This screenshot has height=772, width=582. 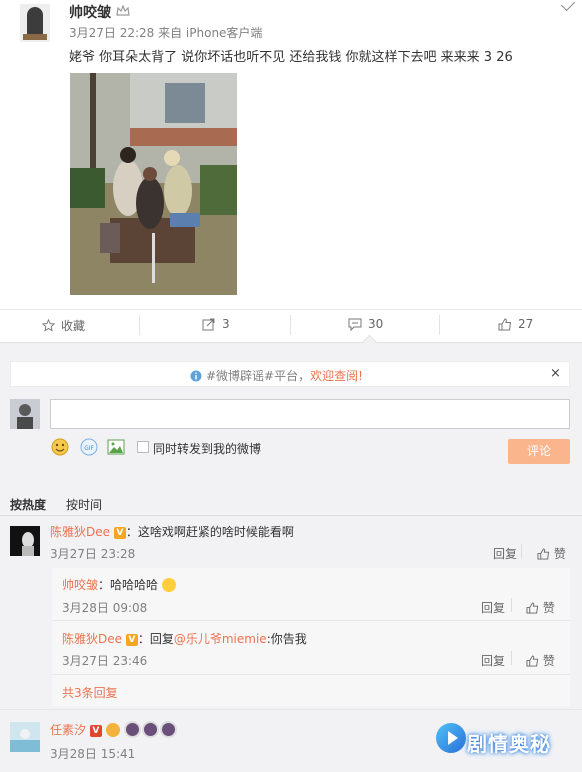 I want to click on reply-body: 陈雅狄Dee V ：回复@乐儿爷miemie:你告我, so click(x=184, y=638).